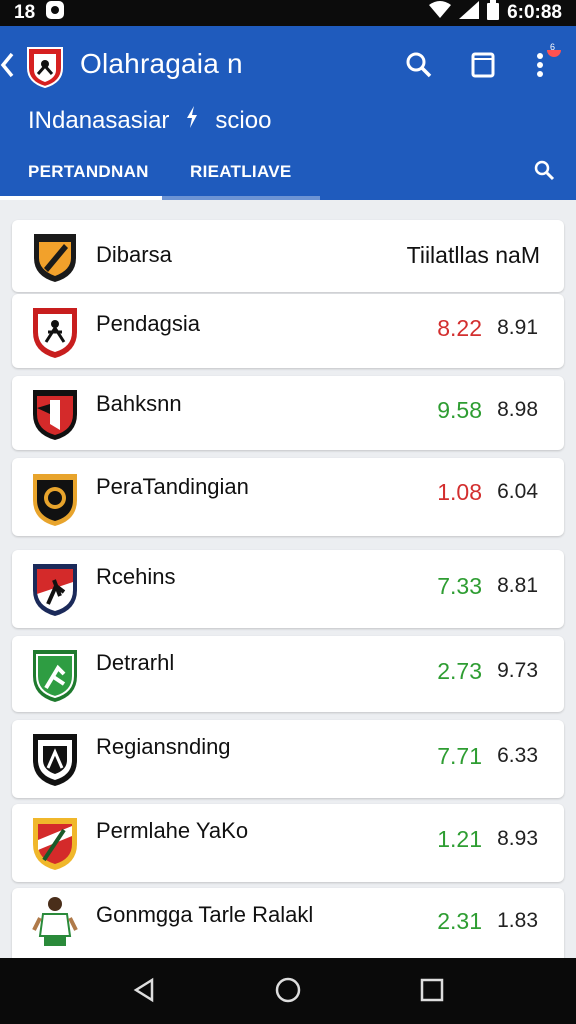  I want to click on list-item: Pendagsia 8.22 8.91, so click(288, 331).